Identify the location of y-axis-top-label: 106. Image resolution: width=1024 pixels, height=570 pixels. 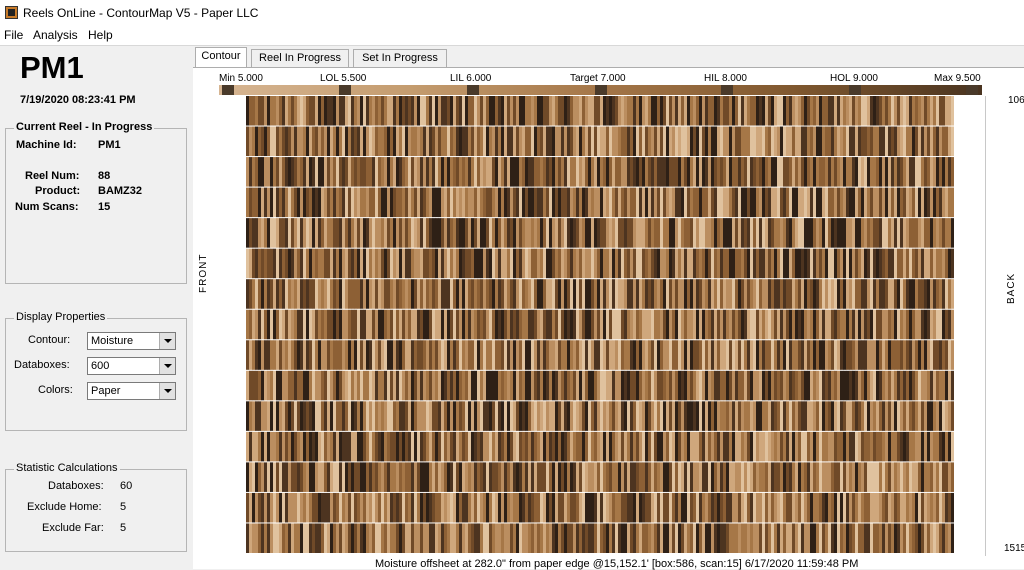
(1016, 100).